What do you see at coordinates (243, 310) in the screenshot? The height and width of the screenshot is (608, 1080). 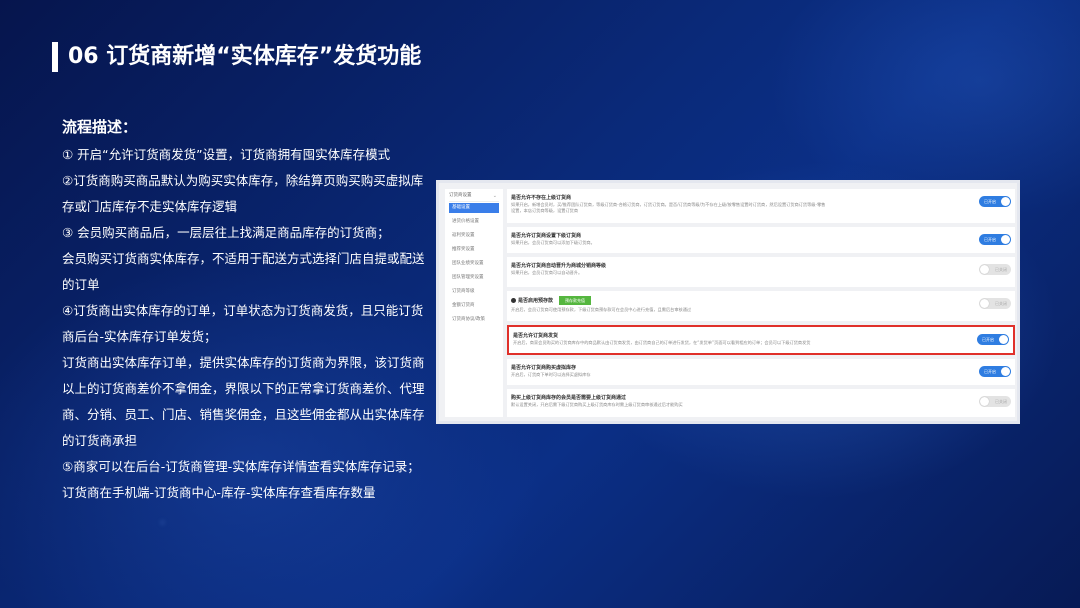 I see `description-line: ④订货商出实体库存的订单，订单状态为订货商发货，且只能订货` at bounding box center [243, 310].